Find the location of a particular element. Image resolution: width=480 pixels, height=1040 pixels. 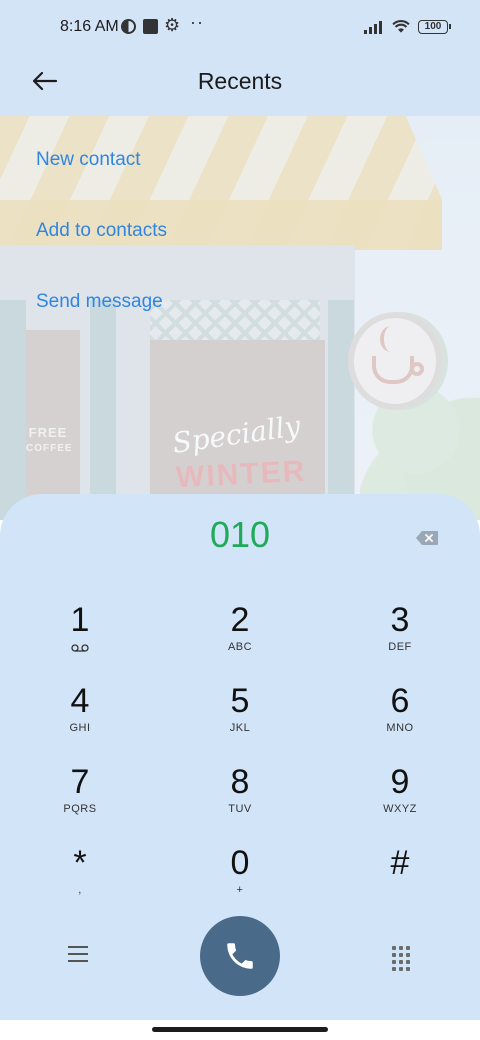

notification-square-icon is located at coordinates (150, 26).